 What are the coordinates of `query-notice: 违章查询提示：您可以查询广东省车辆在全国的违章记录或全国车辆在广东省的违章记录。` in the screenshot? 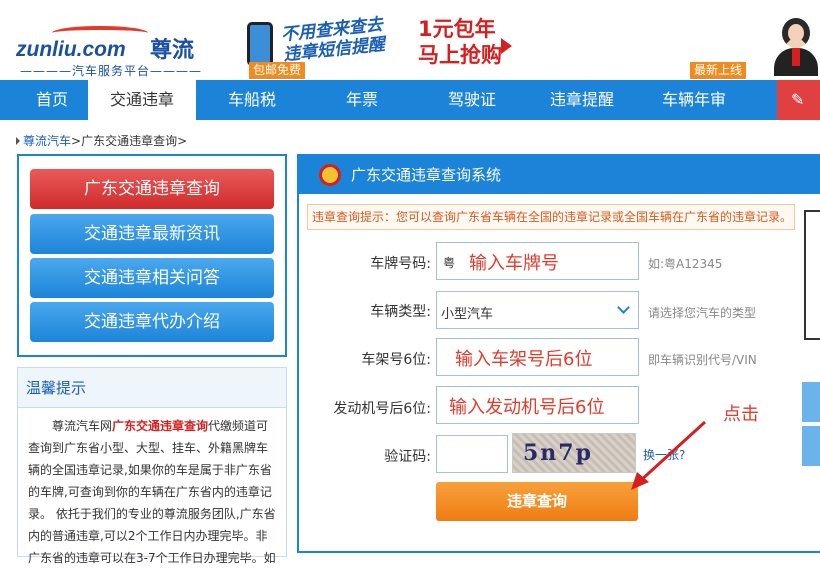 It's located at (551, 217).